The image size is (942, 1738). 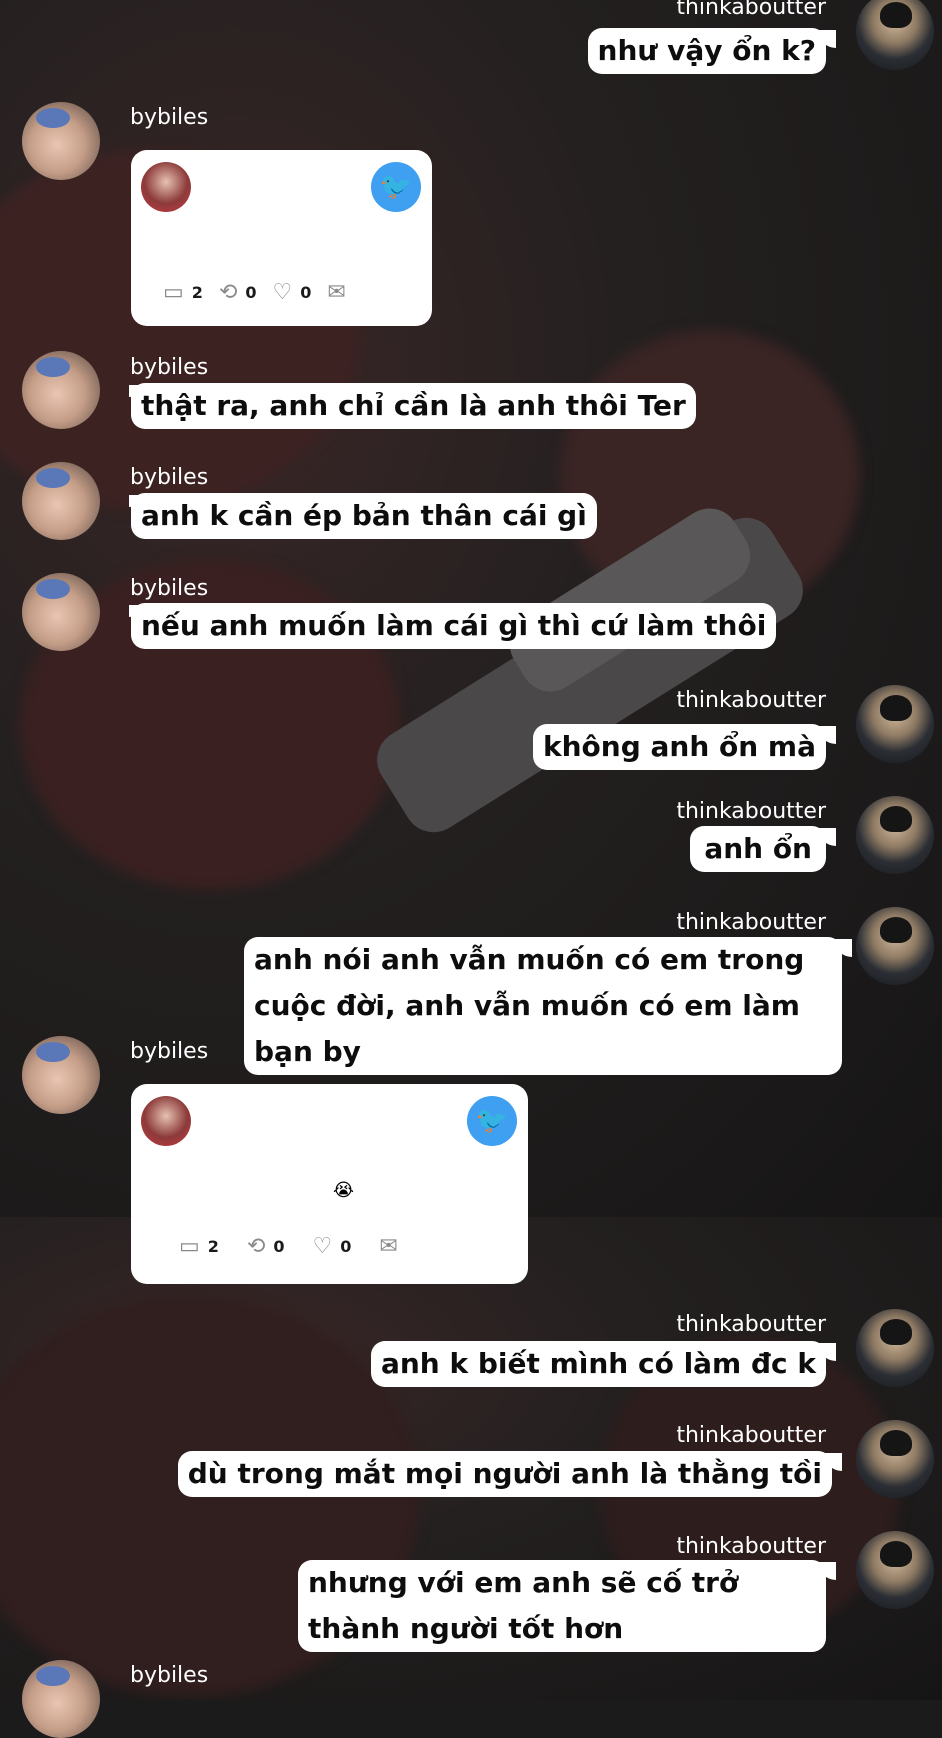 I want to click on message-bubble: thật ra, anh chỉ cần là anh thôi Ter, so click(x=412, y=406).